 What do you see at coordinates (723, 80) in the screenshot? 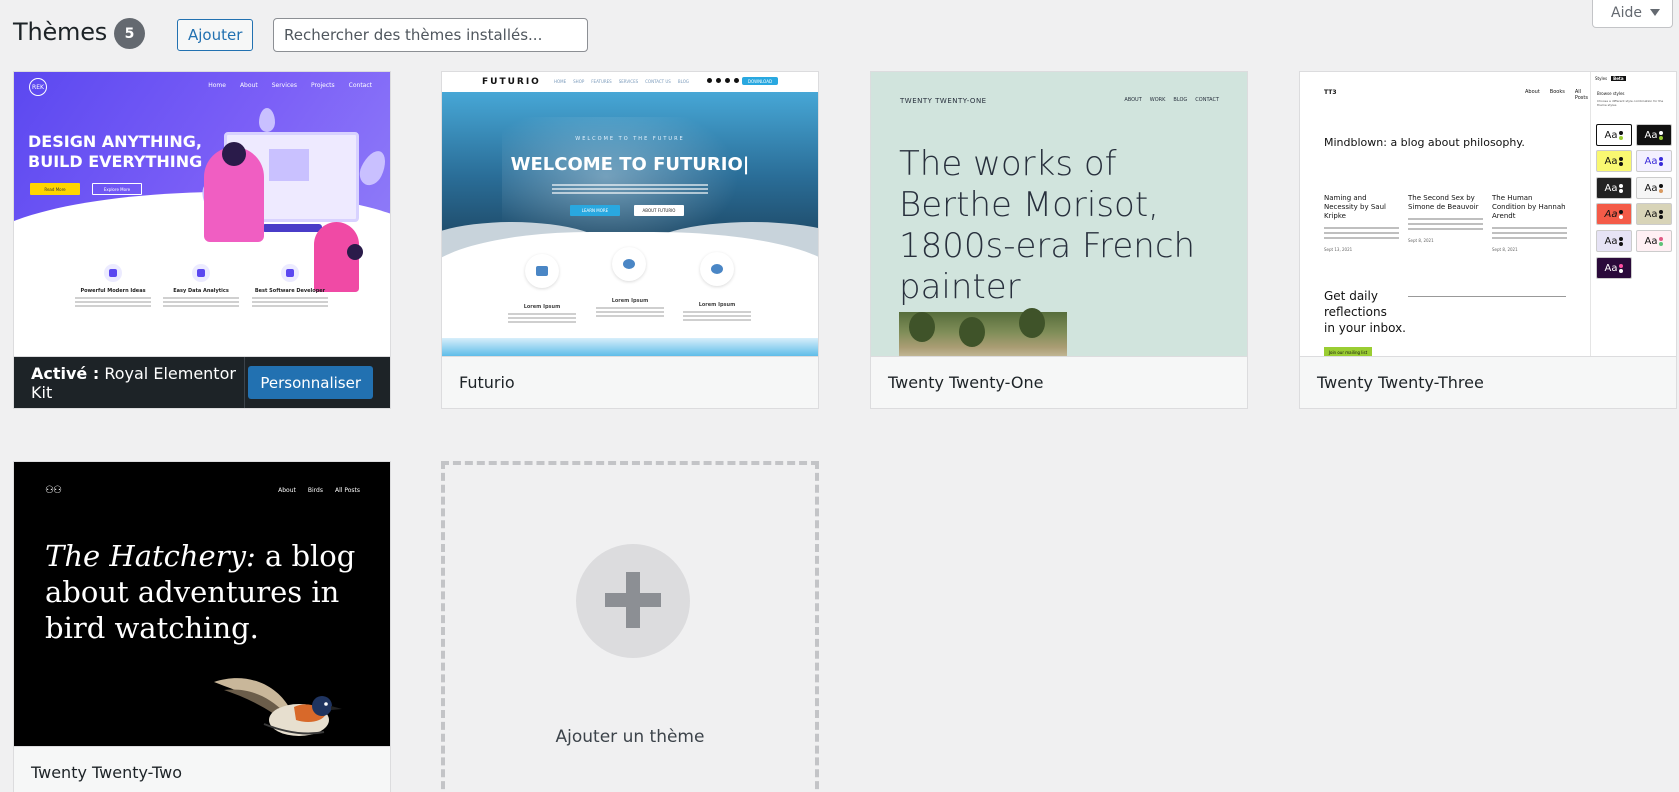
I see `preview-icons` at bounding box center [723, 80].